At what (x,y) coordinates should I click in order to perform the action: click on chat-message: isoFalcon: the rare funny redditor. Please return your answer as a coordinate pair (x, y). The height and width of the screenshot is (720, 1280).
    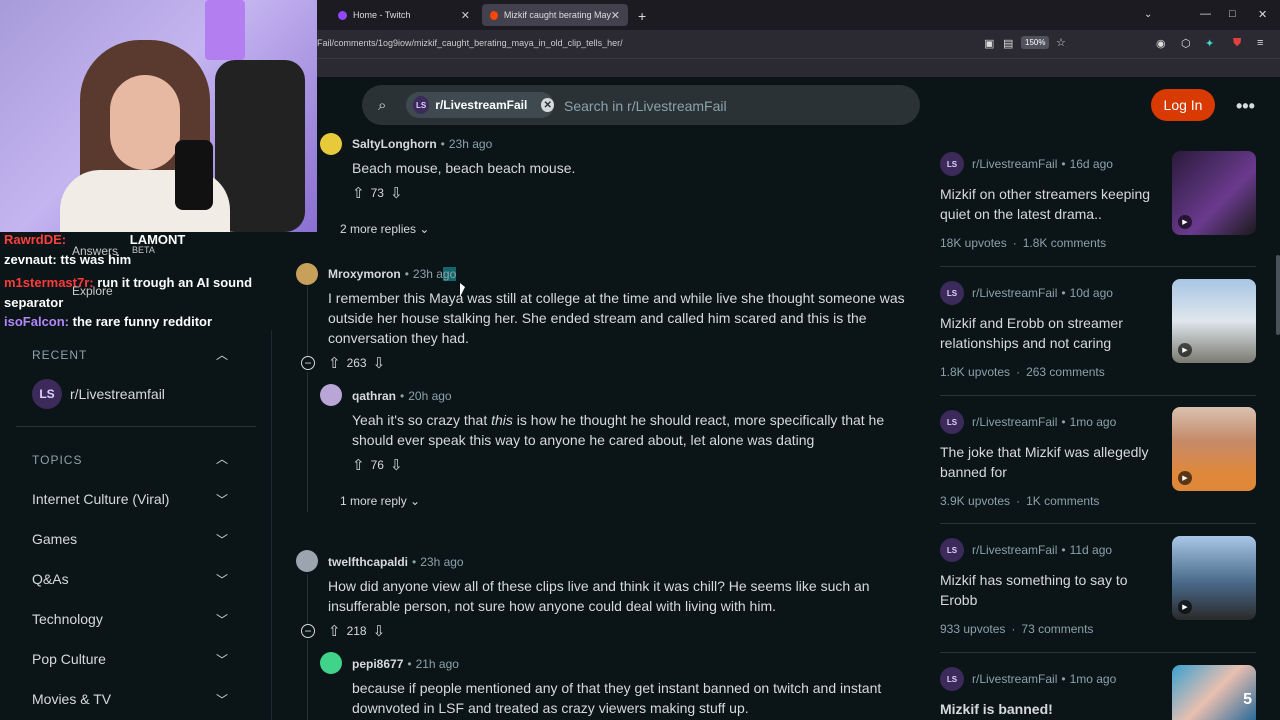
    Looking at the image, I should click on (108, 321).